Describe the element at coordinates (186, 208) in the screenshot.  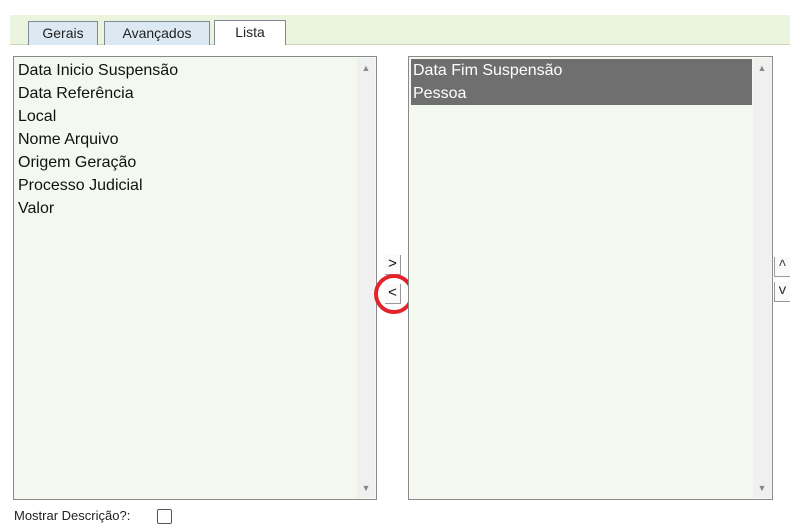
I see `list-item: Valor` at that location.